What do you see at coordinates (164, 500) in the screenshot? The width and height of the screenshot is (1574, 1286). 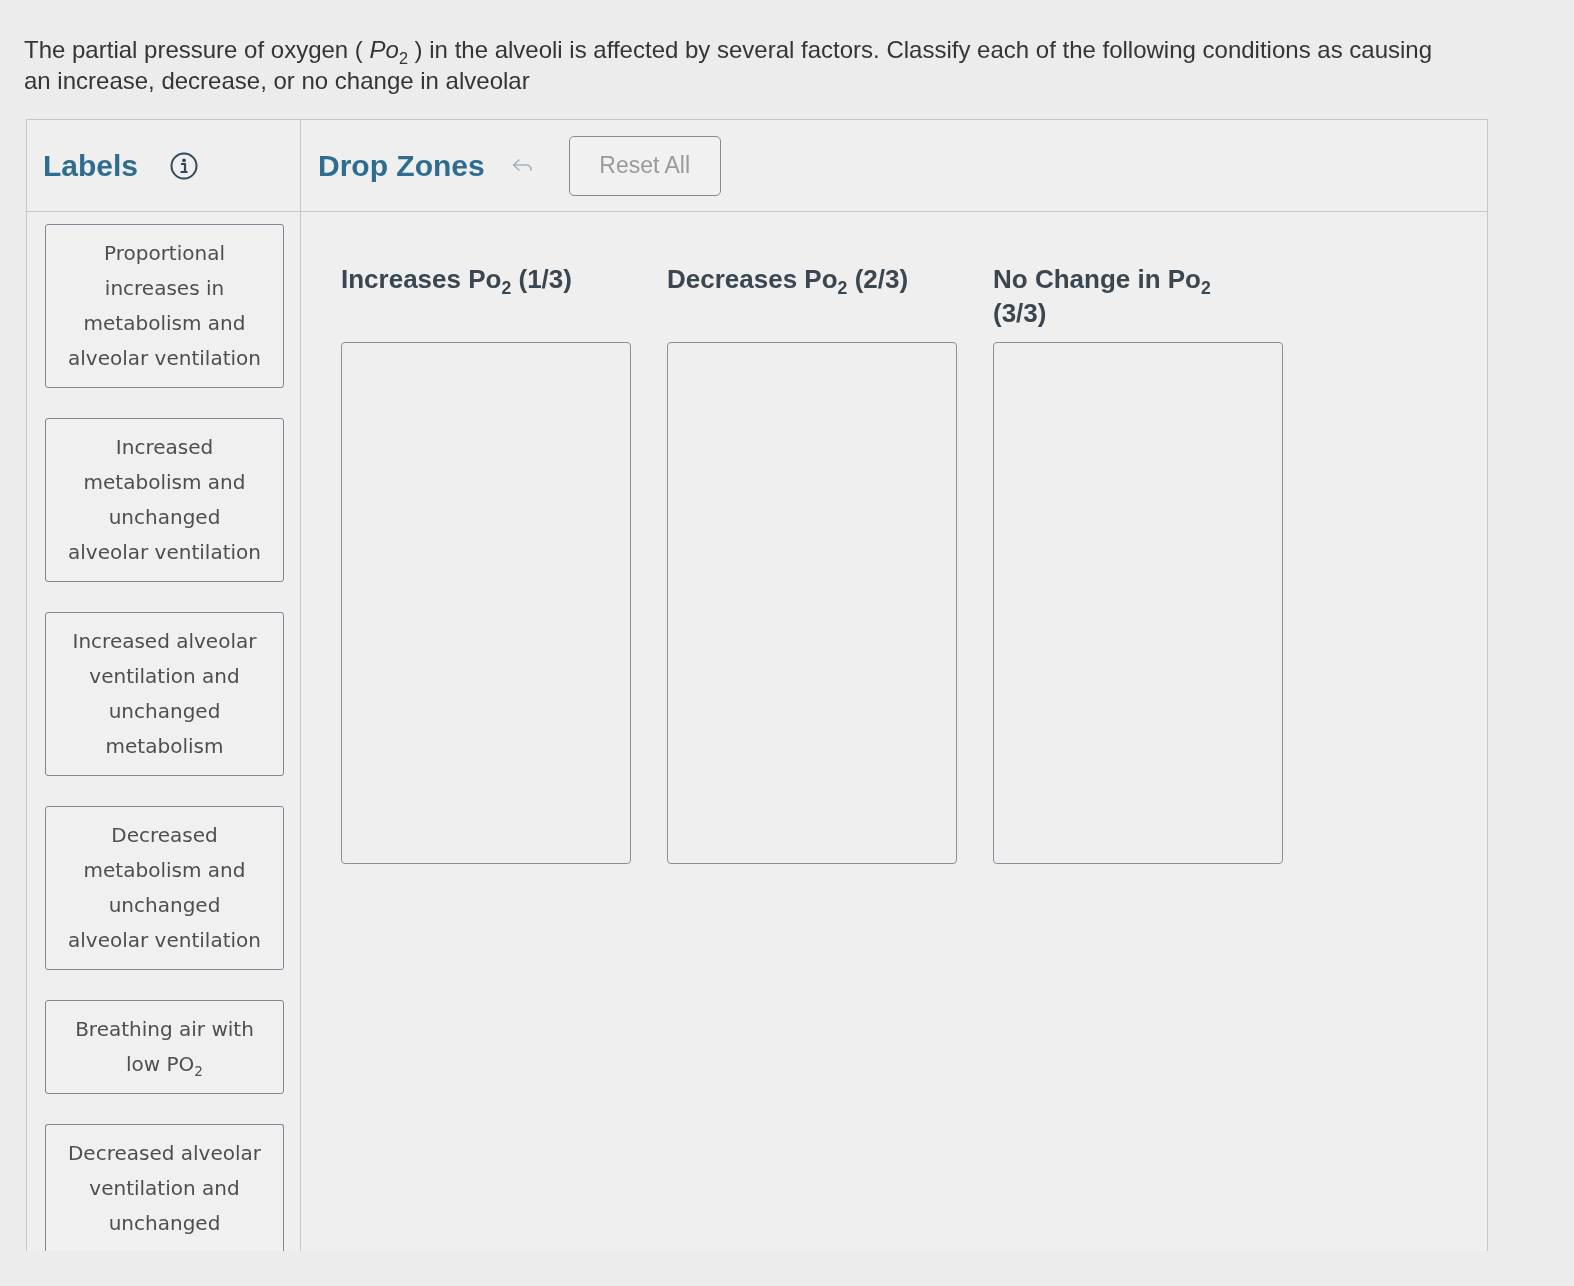 I see `label-card: Increased metabolism and unchanged alveolar ventilation` at bounding box center [164, 500].